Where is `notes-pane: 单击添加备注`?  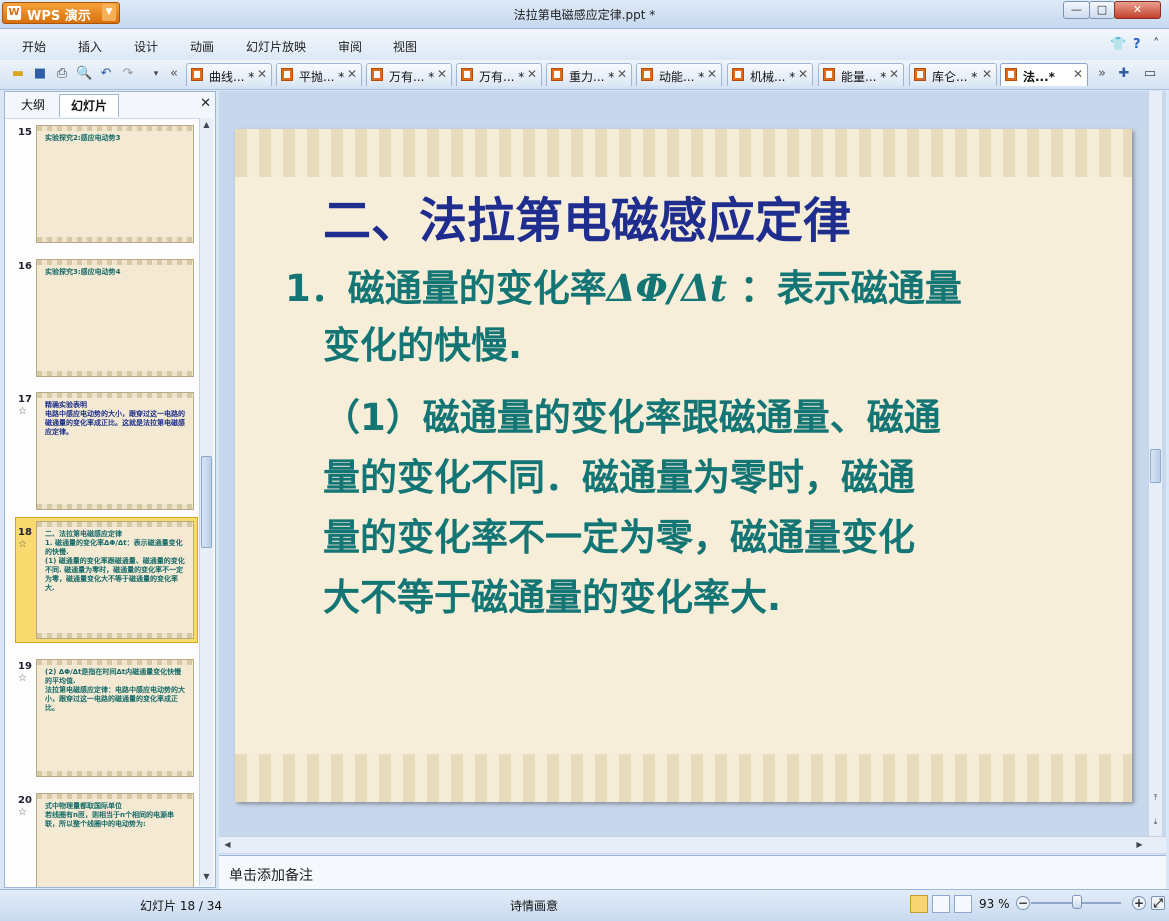
notes-pane: 单击添加备注 is located at coordinates (692, 872).